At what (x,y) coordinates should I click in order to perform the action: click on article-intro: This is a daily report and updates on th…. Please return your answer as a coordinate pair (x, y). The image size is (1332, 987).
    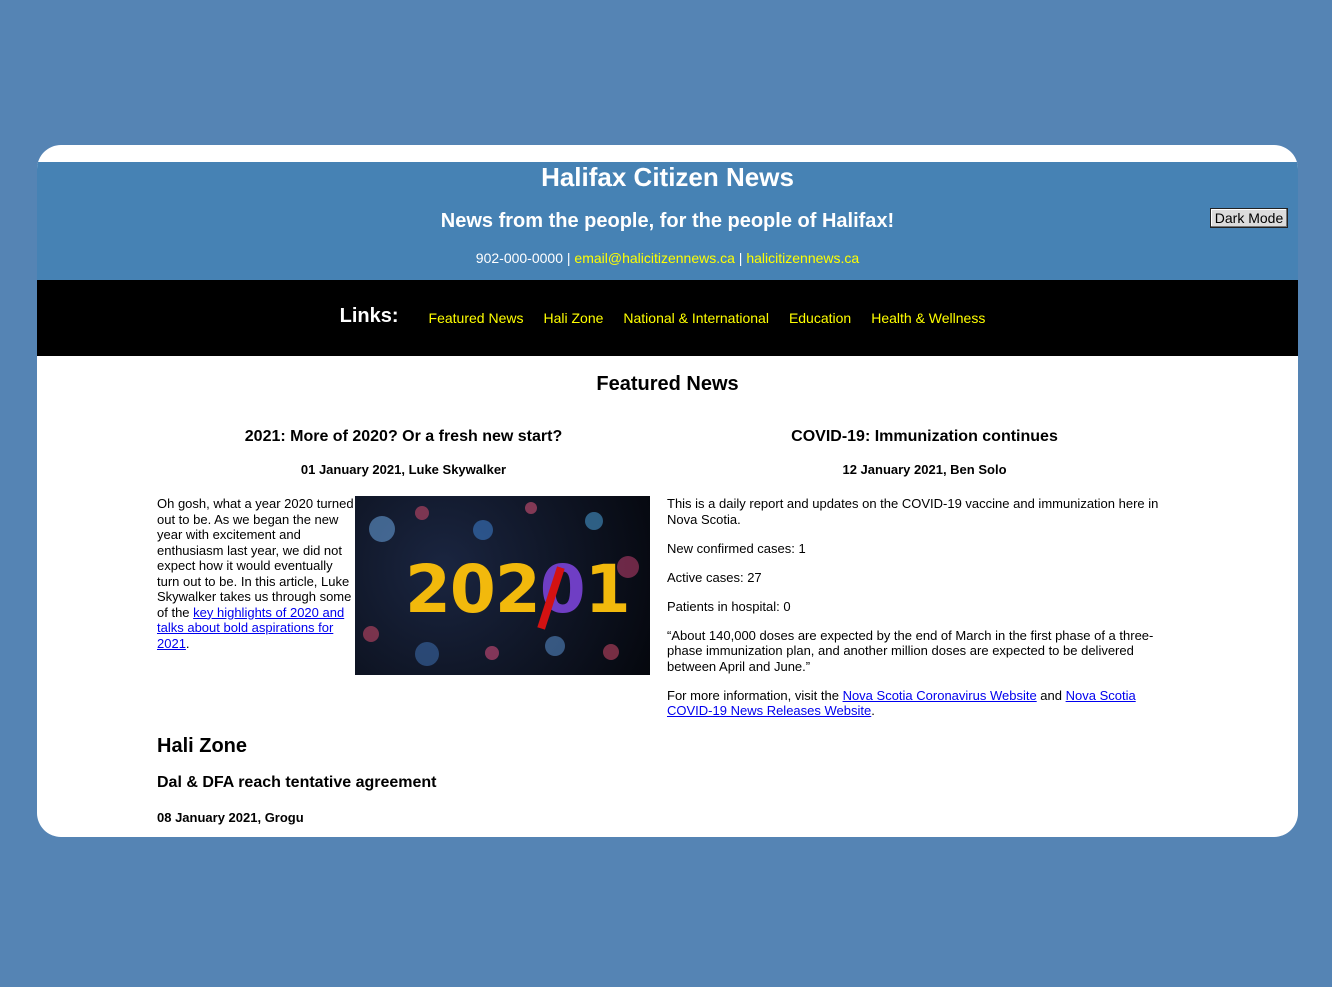
    Looking at the image, I should click on (913, 511).